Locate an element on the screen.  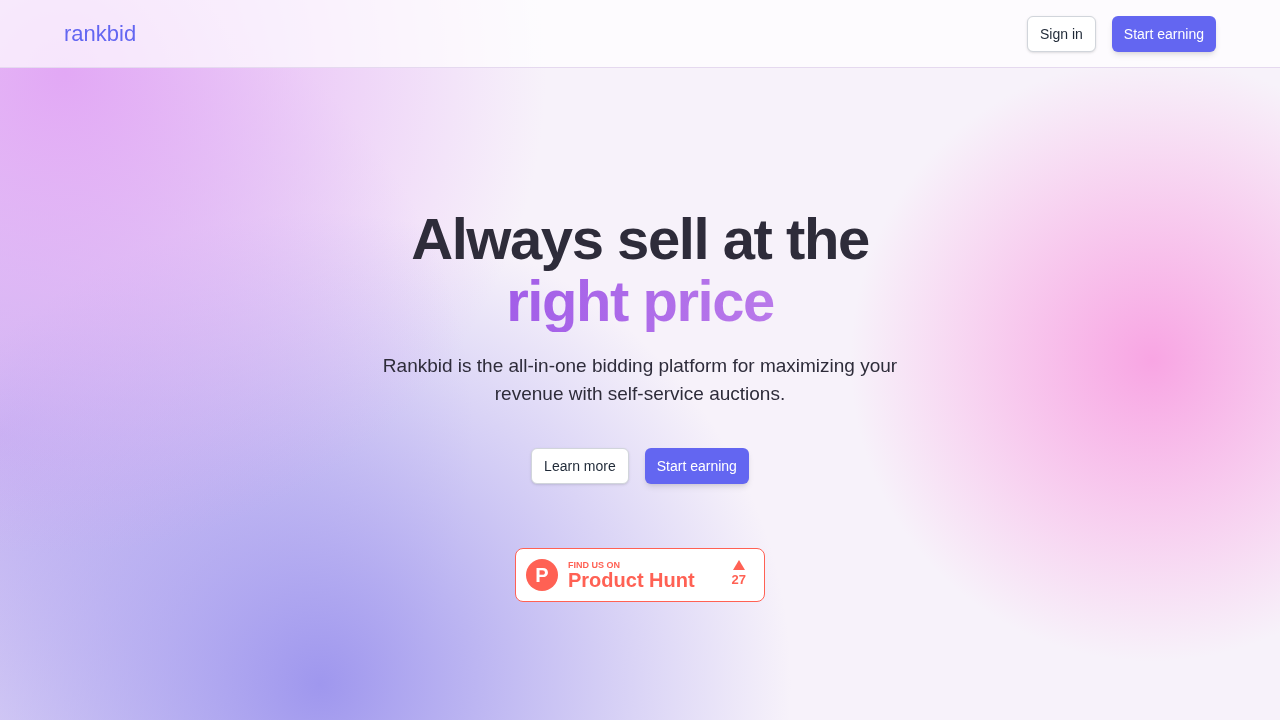
hero-subtitle: Rankbid is the all-in-one bidding platform for maximizing your revenue with self-service auctions. is located at coordinates (640, 380).